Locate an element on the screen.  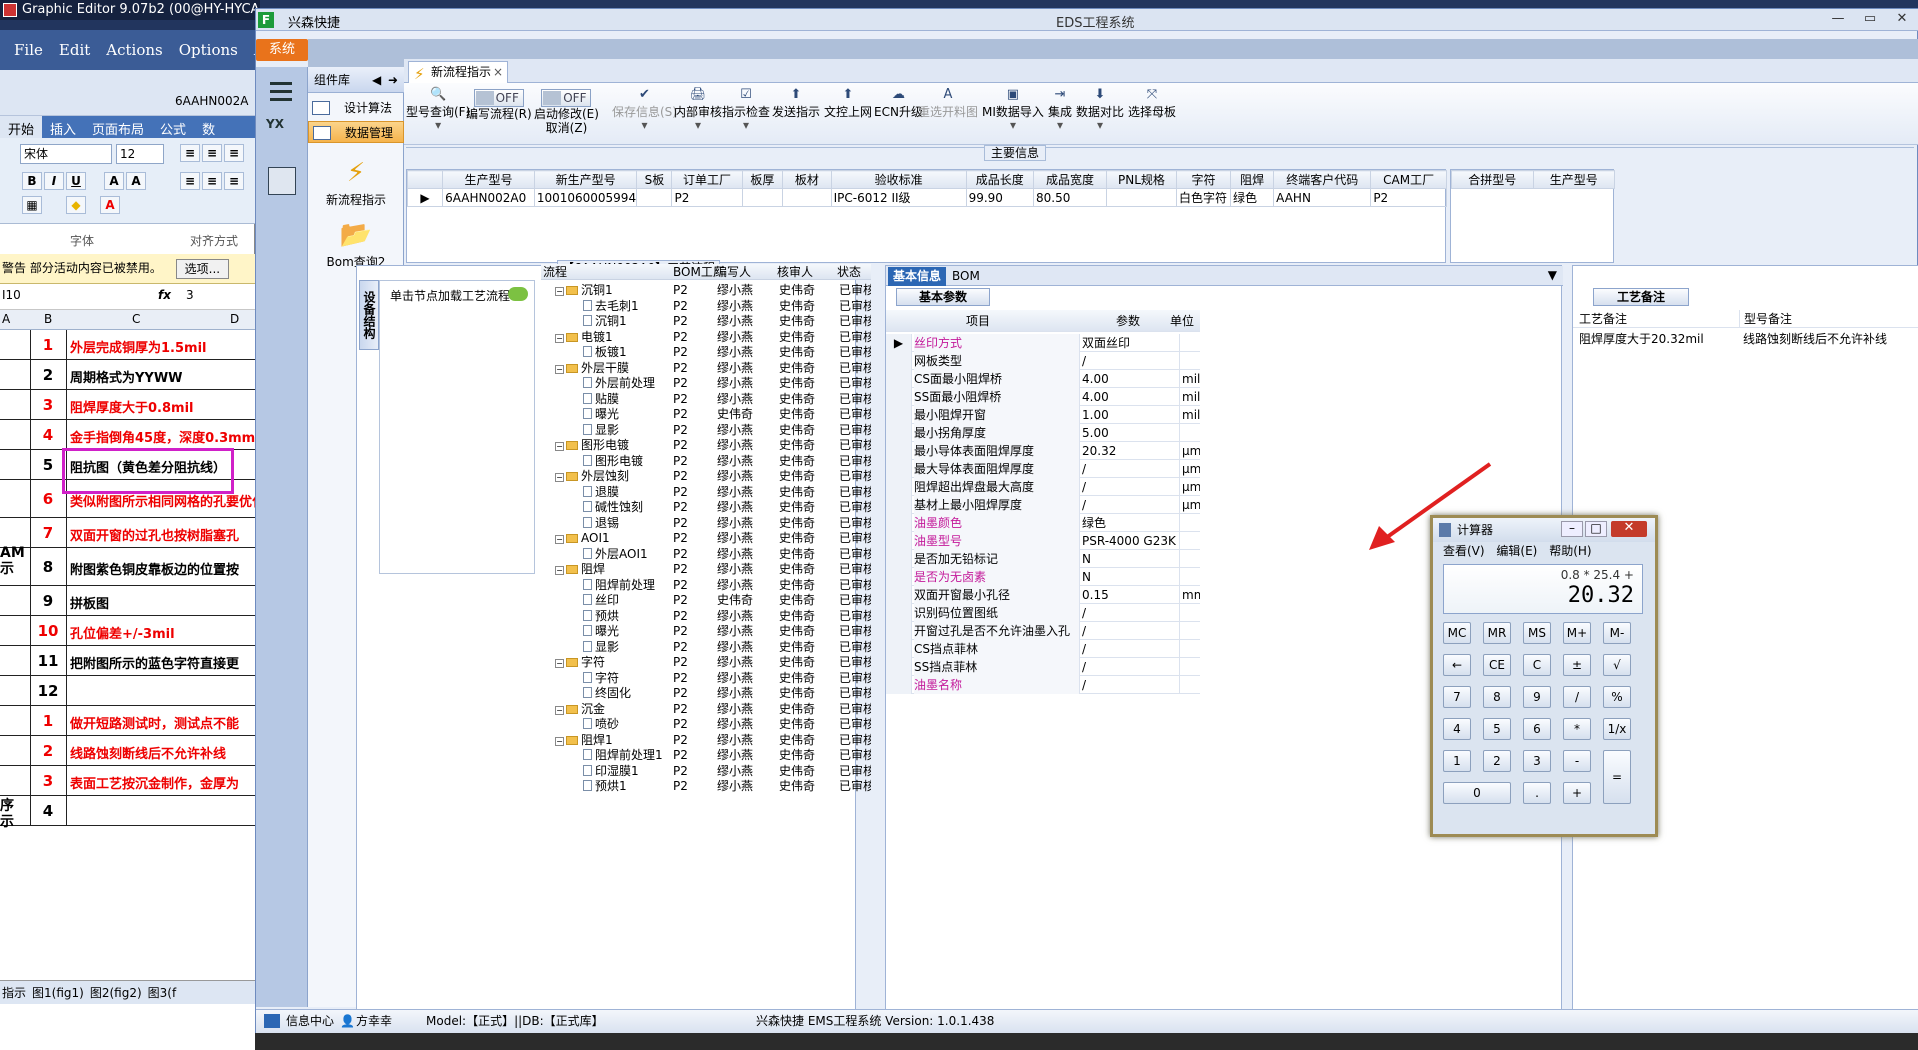
tree-row: 沉铜1 P2 缪小燕 史伟奇 已审核 is located at coordinates (706, 321).